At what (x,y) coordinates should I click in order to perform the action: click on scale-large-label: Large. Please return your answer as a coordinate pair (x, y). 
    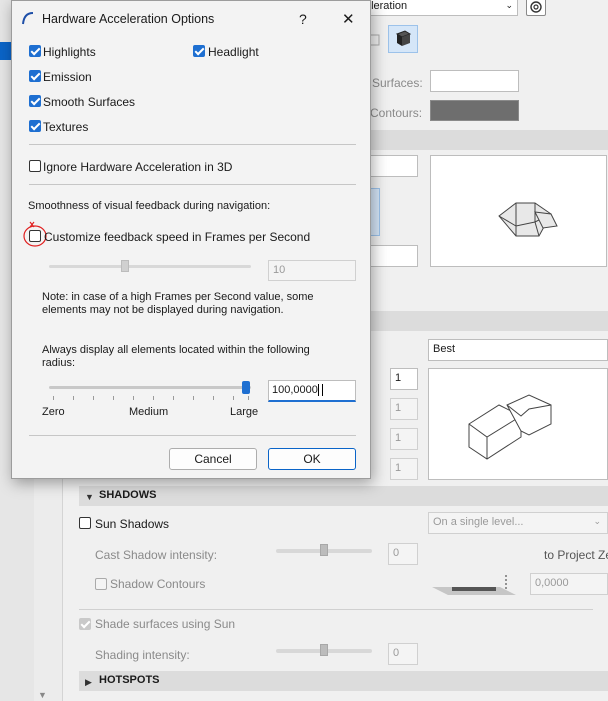
    Looking at the image, I should click on (244, 412).